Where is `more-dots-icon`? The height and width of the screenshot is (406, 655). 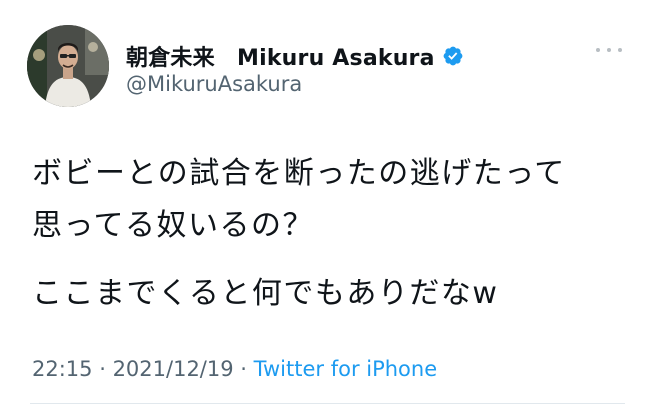 more-dots-icon is located at coordinates (609, 50).